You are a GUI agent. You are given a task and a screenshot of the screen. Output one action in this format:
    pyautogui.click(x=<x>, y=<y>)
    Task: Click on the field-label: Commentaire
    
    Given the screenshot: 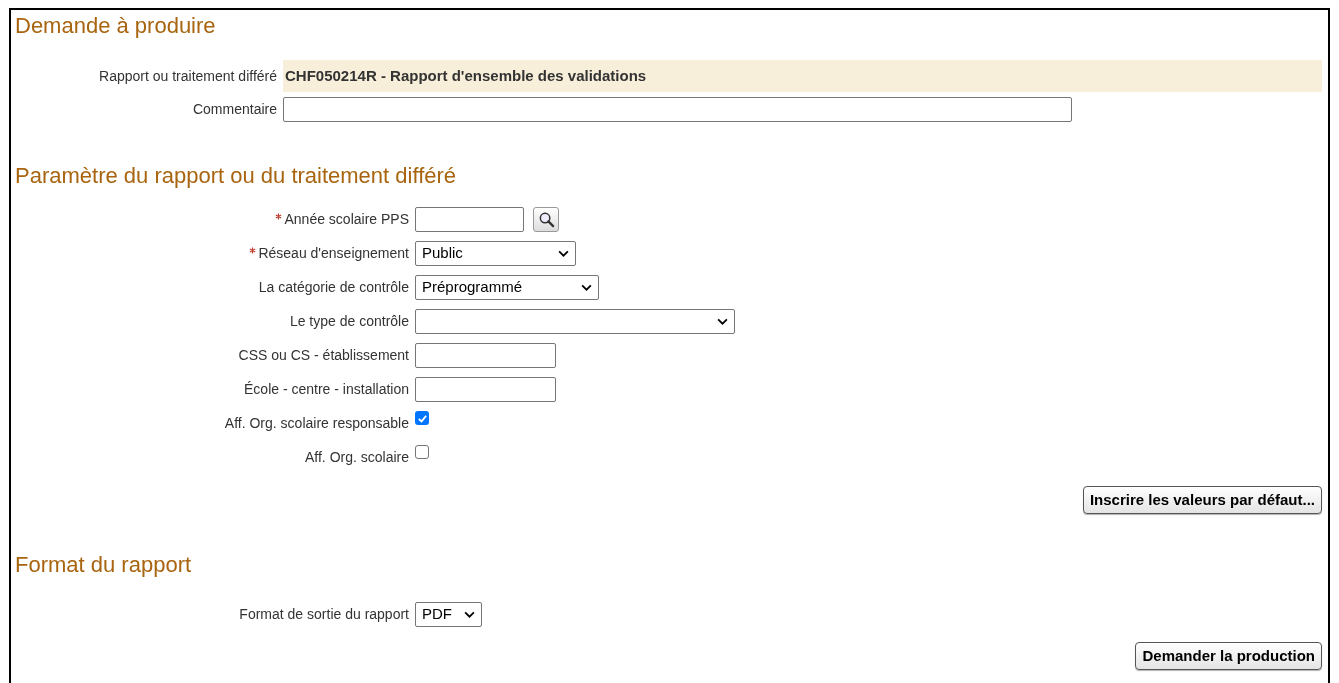 What is the action you would take?
    pyautogui.click(x=234, y=109)
    